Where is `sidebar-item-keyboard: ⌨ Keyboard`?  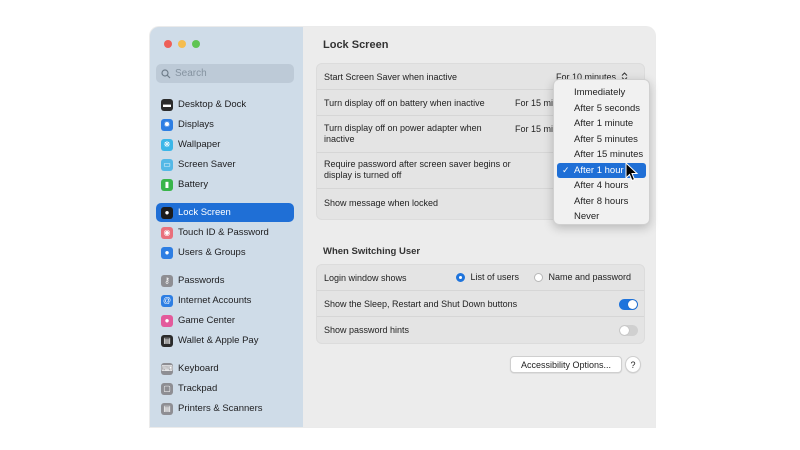
sidebar-item-keyboard: ⌨ Keyboard is located at coordinates (225, 368).